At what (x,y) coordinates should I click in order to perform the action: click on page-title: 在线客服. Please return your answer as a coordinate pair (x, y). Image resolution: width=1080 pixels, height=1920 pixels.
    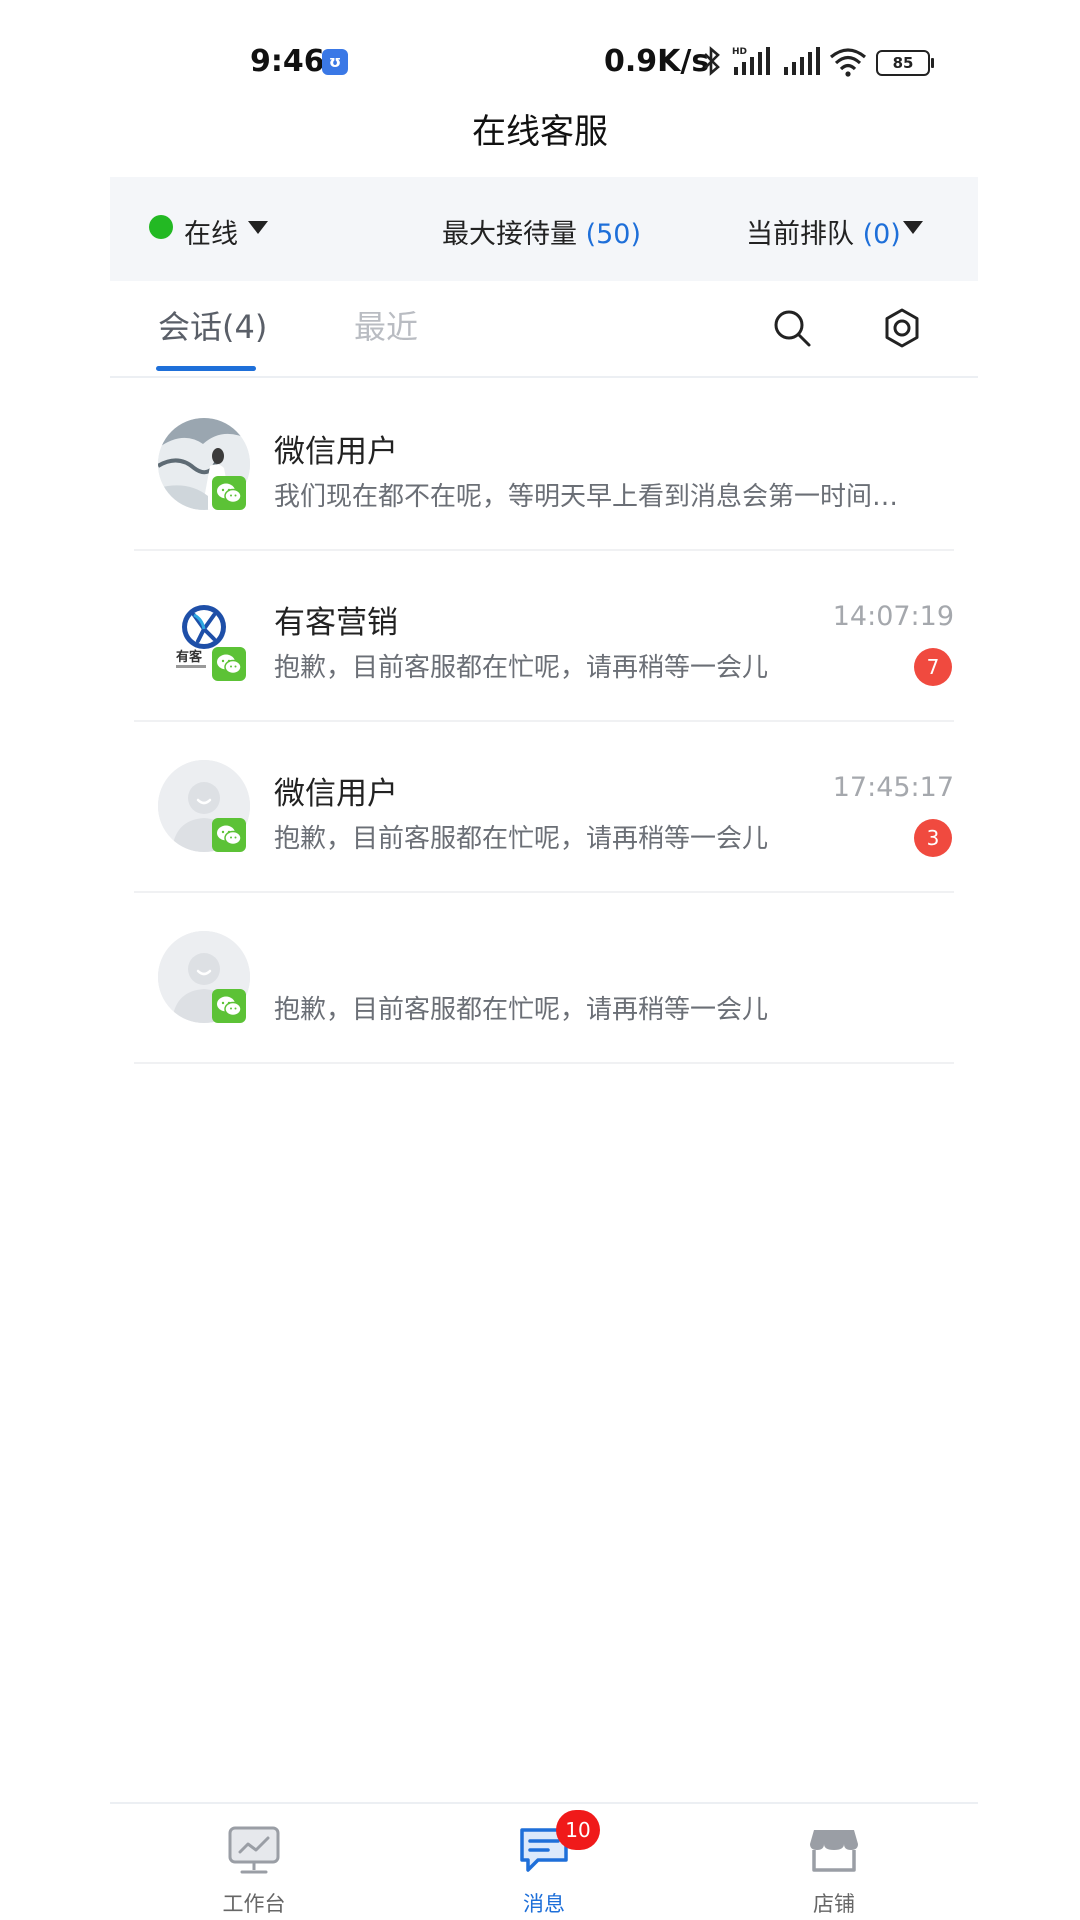
    Looking at the image, I should click on (540, 132).